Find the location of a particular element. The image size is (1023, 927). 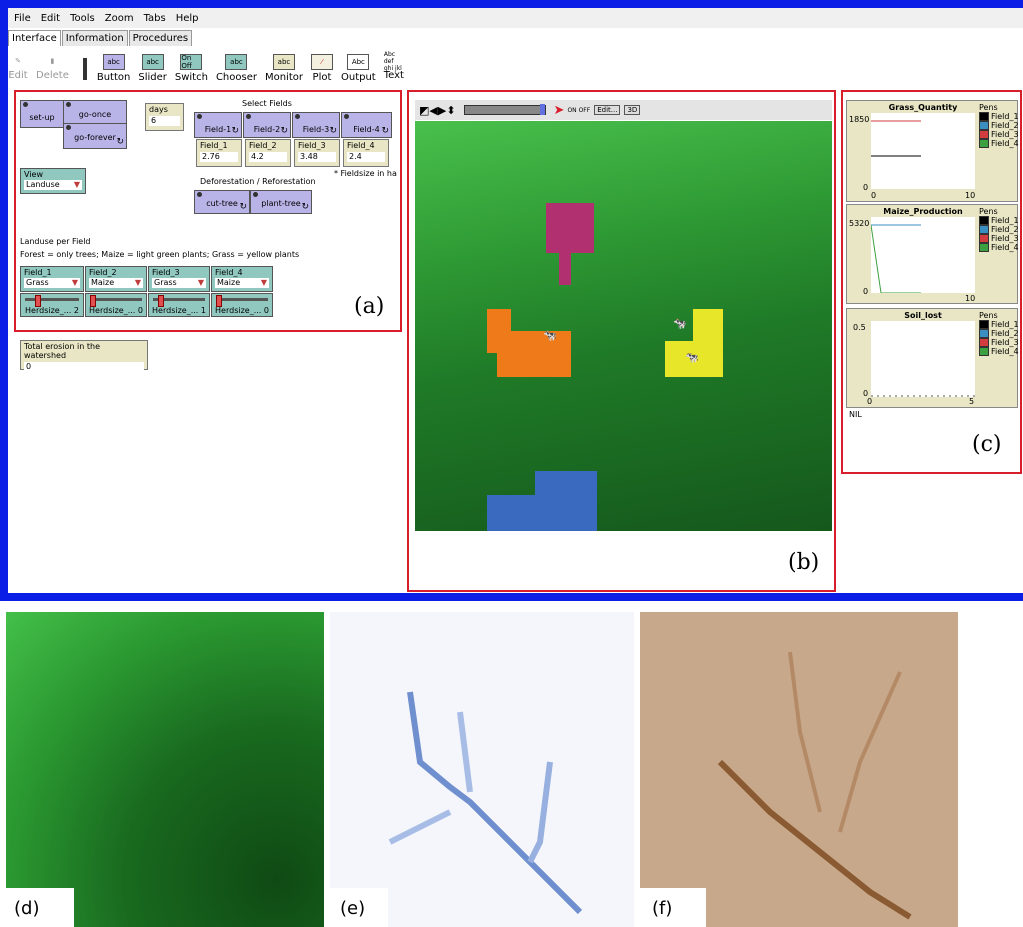

soil-lost-canvas is located at coordinates (923, 396).